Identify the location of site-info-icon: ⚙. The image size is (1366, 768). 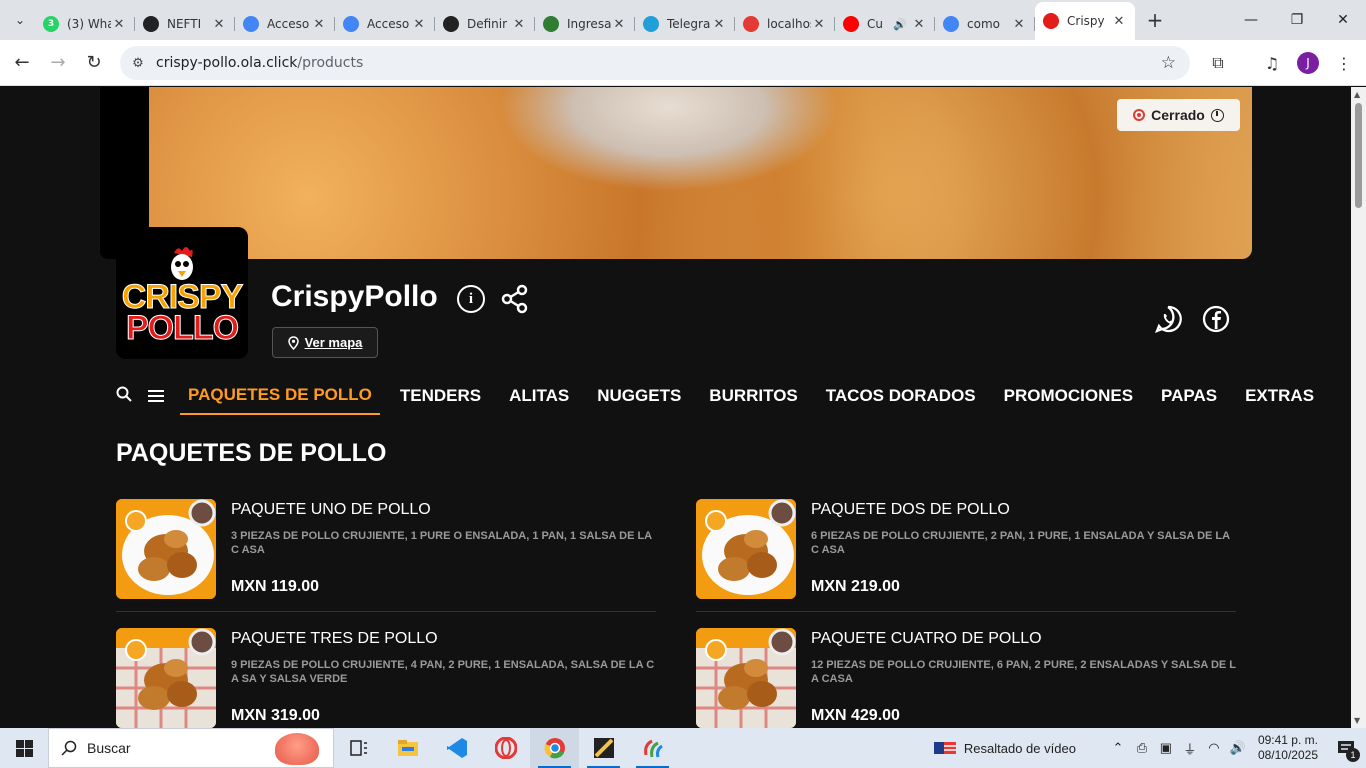
(138, 63).